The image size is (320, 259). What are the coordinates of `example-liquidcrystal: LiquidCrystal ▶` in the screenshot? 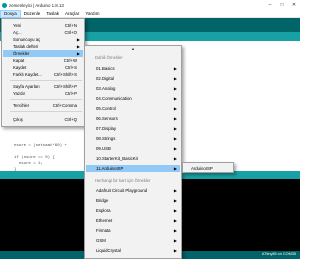 It's located at (133, 250).